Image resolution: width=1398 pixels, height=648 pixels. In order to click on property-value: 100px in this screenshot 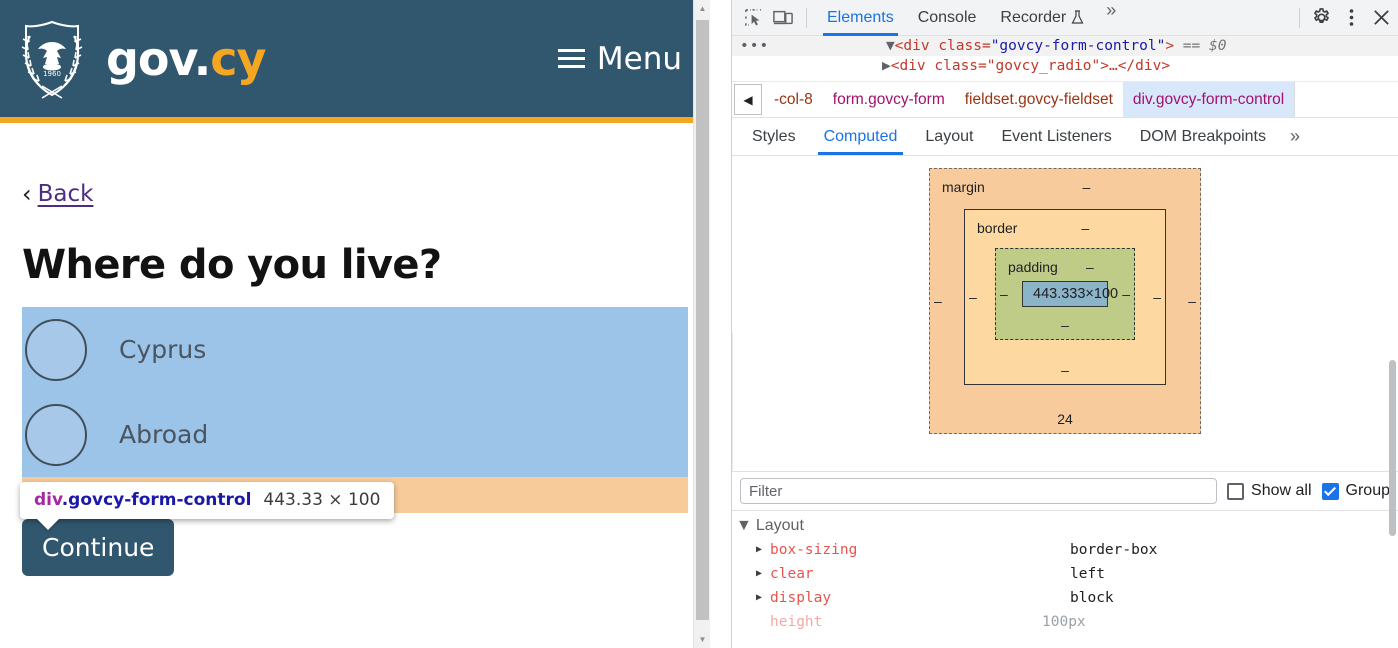, I will do `click(1064, 622)`.